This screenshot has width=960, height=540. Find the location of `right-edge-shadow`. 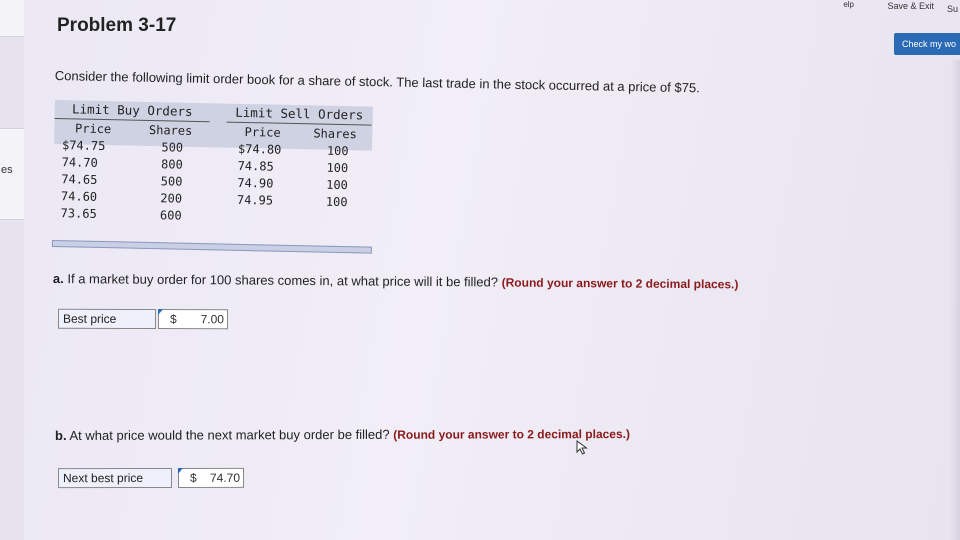

right-edge-shadow is located at coordinates (955, 300).